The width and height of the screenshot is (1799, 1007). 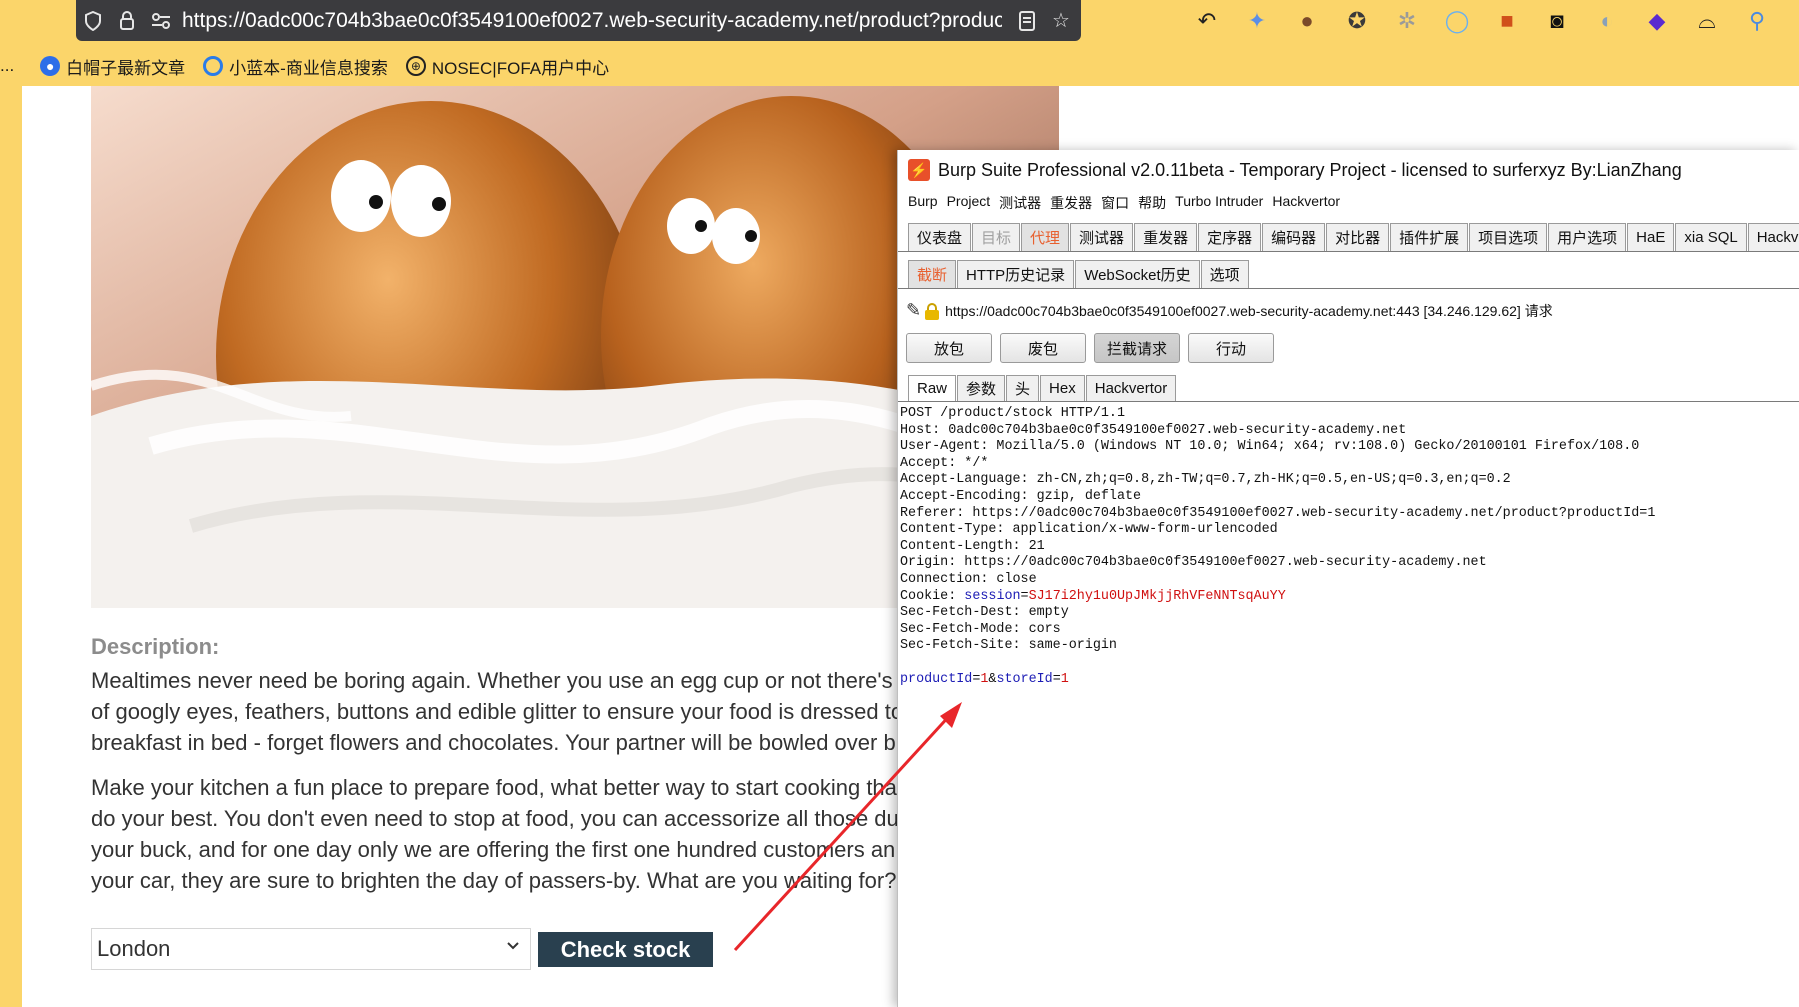 I want to click on cookie-name: session, so click(x=992, y=596).